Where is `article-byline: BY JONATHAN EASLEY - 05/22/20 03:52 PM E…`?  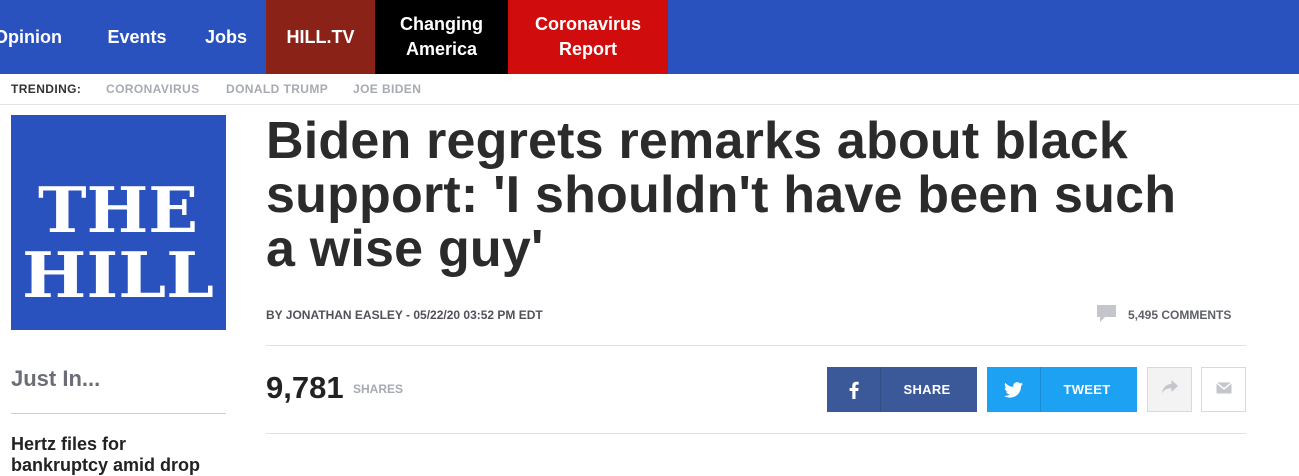
article-byline: BY JONATHAN EASLEY - 05/22/20 03:52 PM E… is located at coordinates (404, 315).